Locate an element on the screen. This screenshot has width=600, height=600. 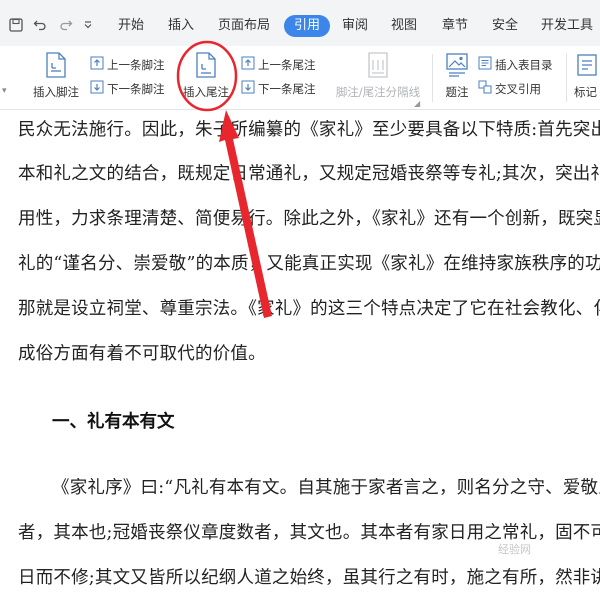
tab-security: 安全 is located at coordinates (505, 26).